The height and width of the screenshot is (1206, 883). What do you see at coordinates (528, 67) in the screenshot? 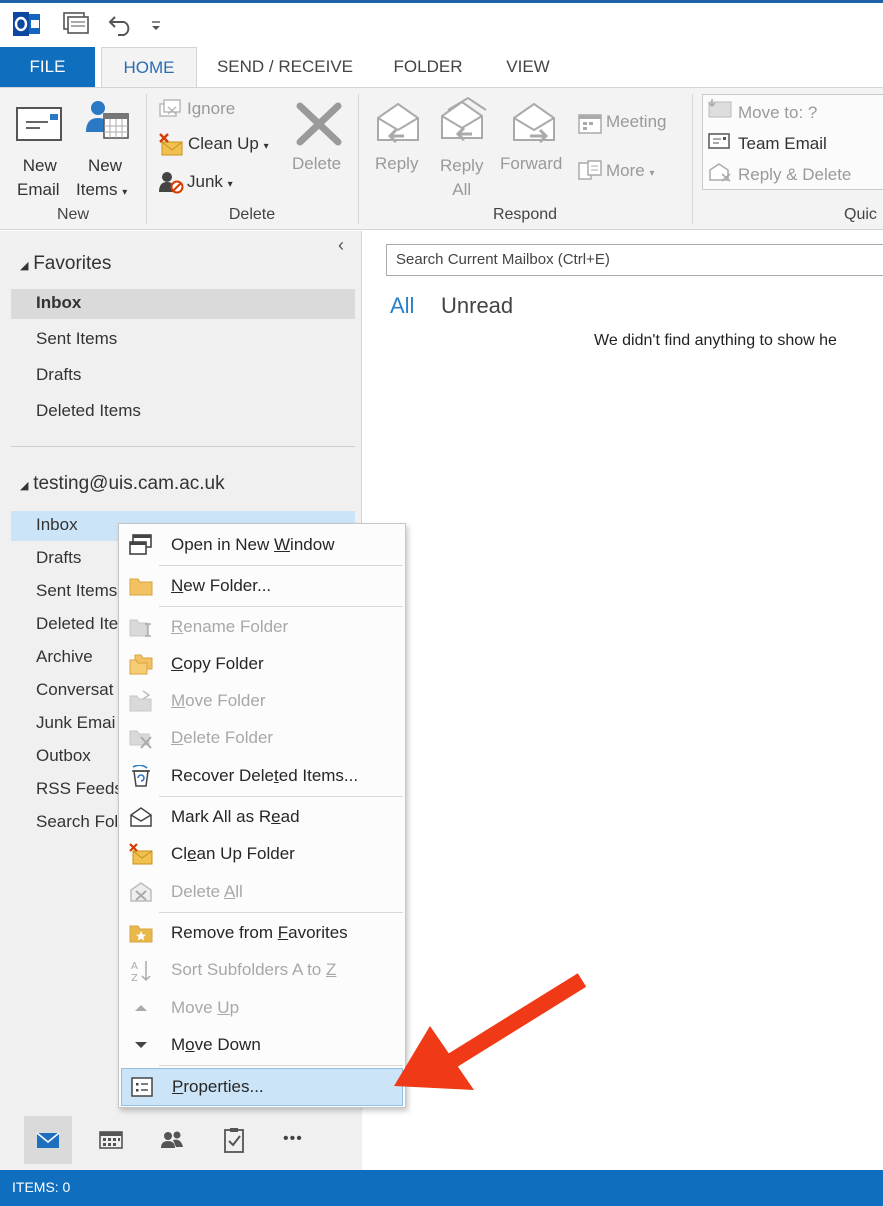
I see `tab-view: VIEW` at bounding box center [528, 67].